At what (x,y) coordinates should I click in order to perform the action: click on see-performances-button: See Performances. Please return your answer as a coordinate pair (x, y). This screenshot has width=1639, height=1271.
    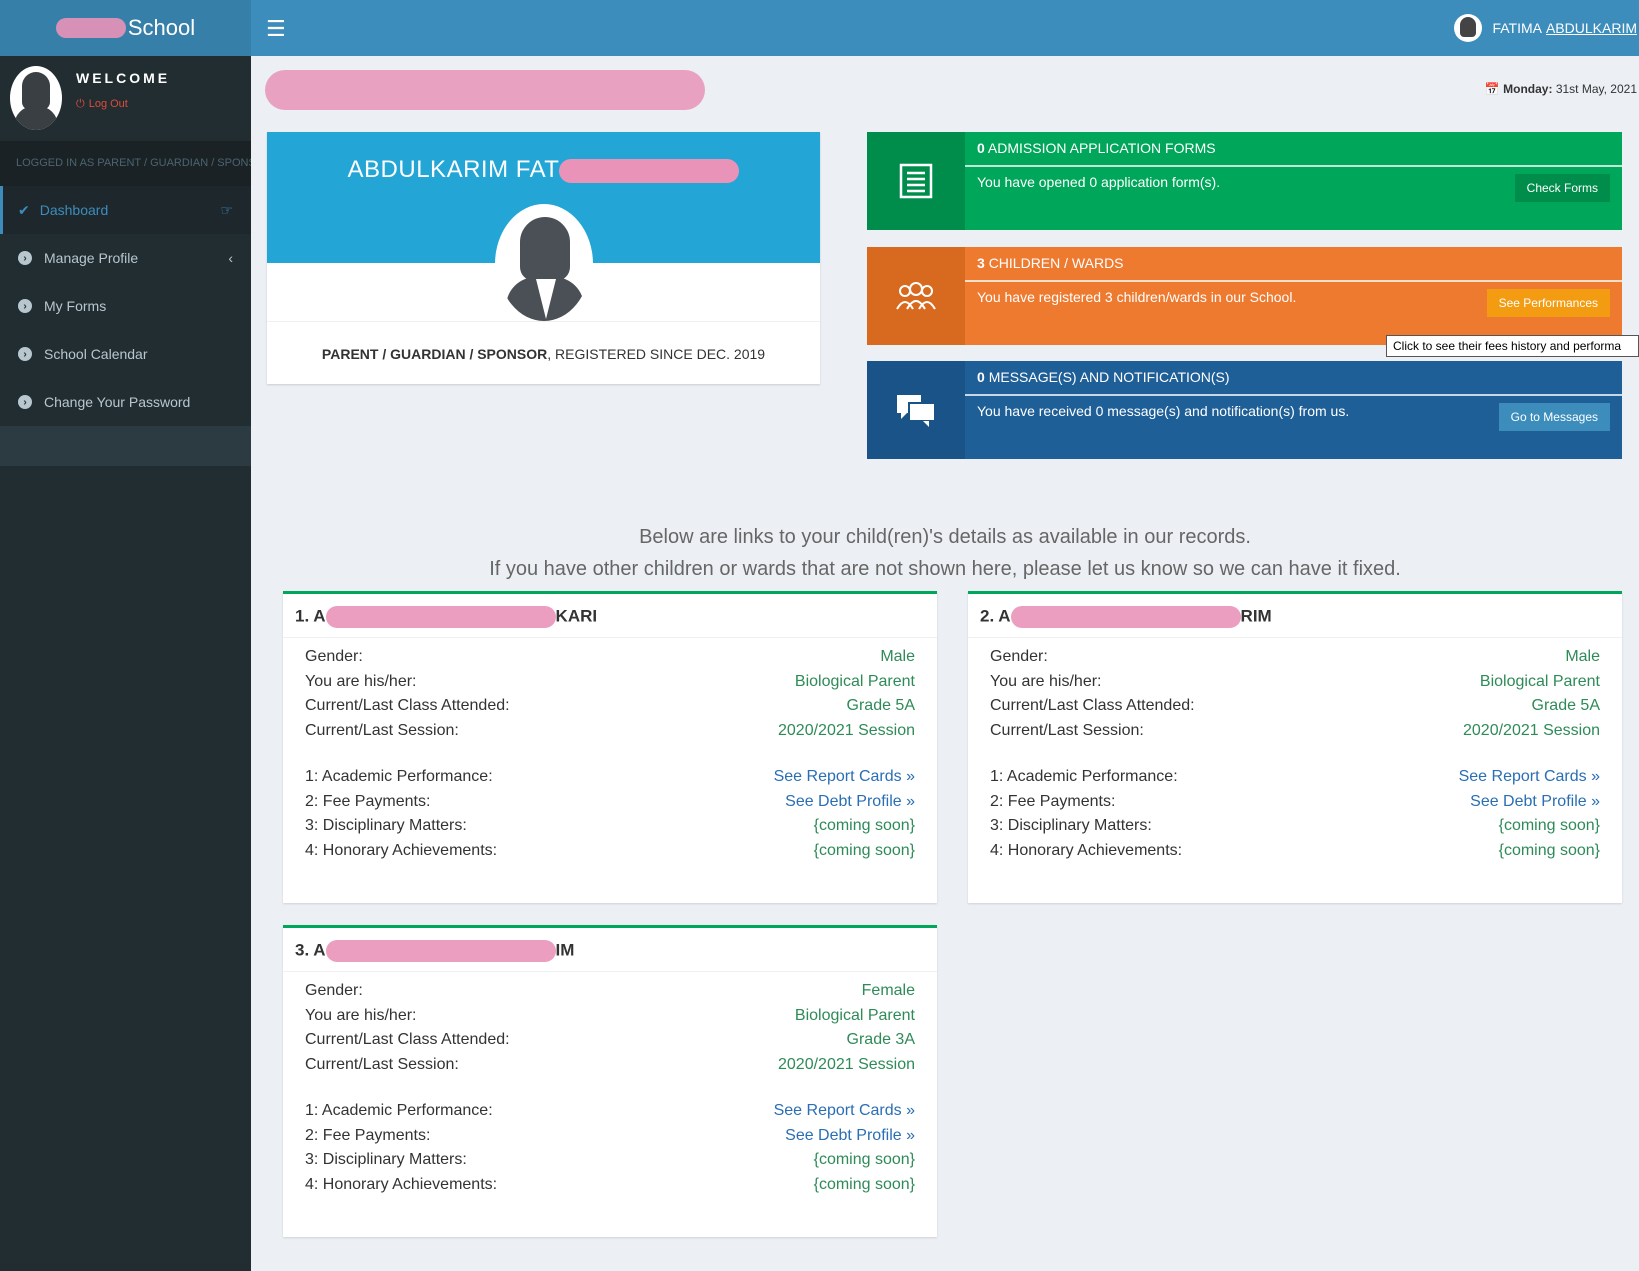
    Looking at the image, I should click on (1548, 303).